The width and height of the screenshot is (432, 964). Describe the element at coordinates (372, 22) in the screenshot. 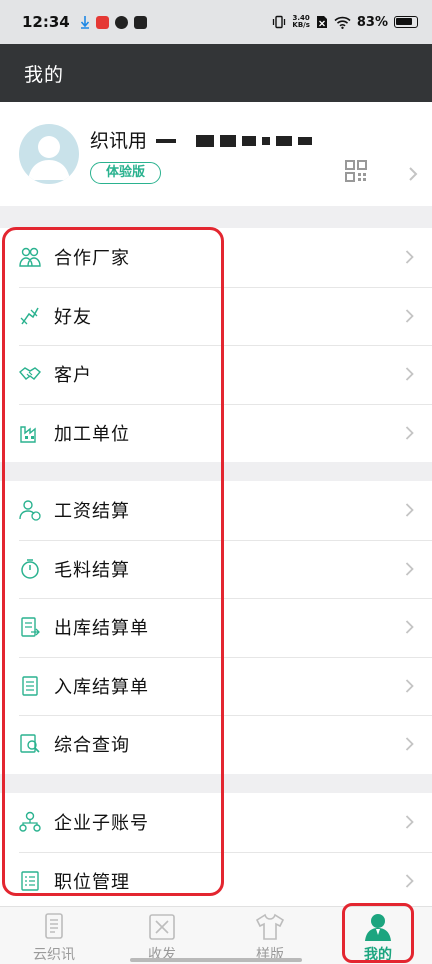

I see `battery-percent: 83%` at that location.